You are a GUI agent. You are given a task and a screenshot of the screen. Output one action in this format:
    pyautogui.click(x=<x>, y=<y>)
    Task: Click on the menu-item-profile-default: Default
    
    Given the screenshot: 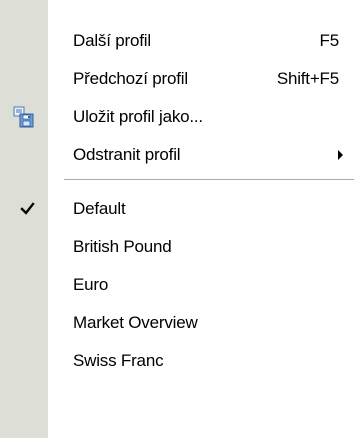 What is the action you would take?
    pyautogui.click(x=178, y=209)
    